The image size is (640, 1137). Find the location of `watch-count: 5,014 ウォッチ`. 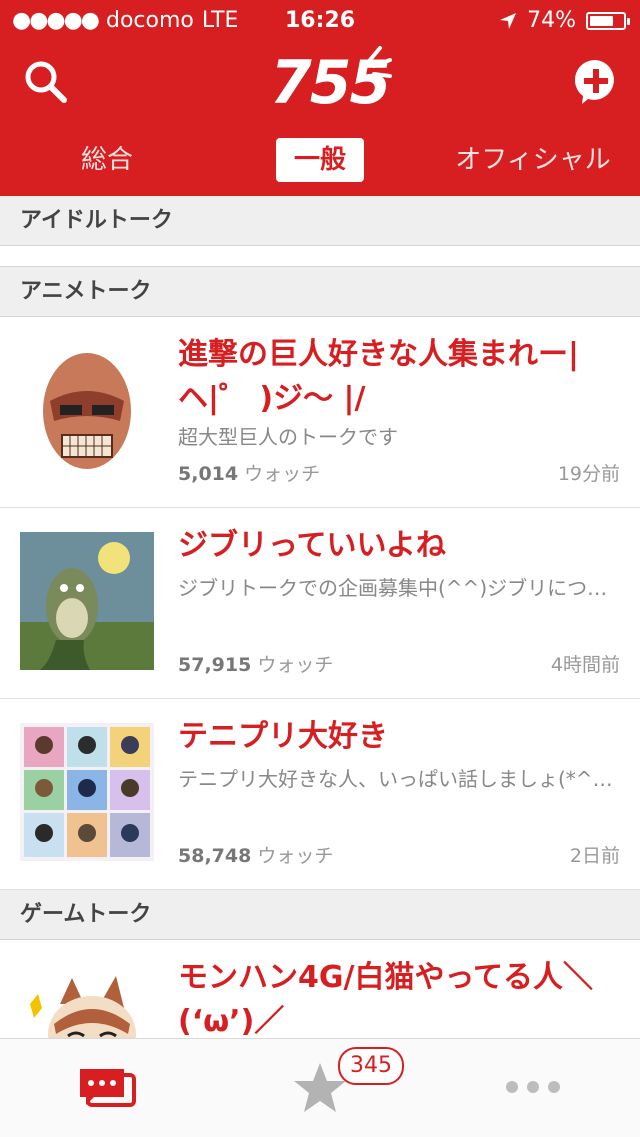

watch-count: 5,014 ウォッチ is located at coordinates (249, 472).